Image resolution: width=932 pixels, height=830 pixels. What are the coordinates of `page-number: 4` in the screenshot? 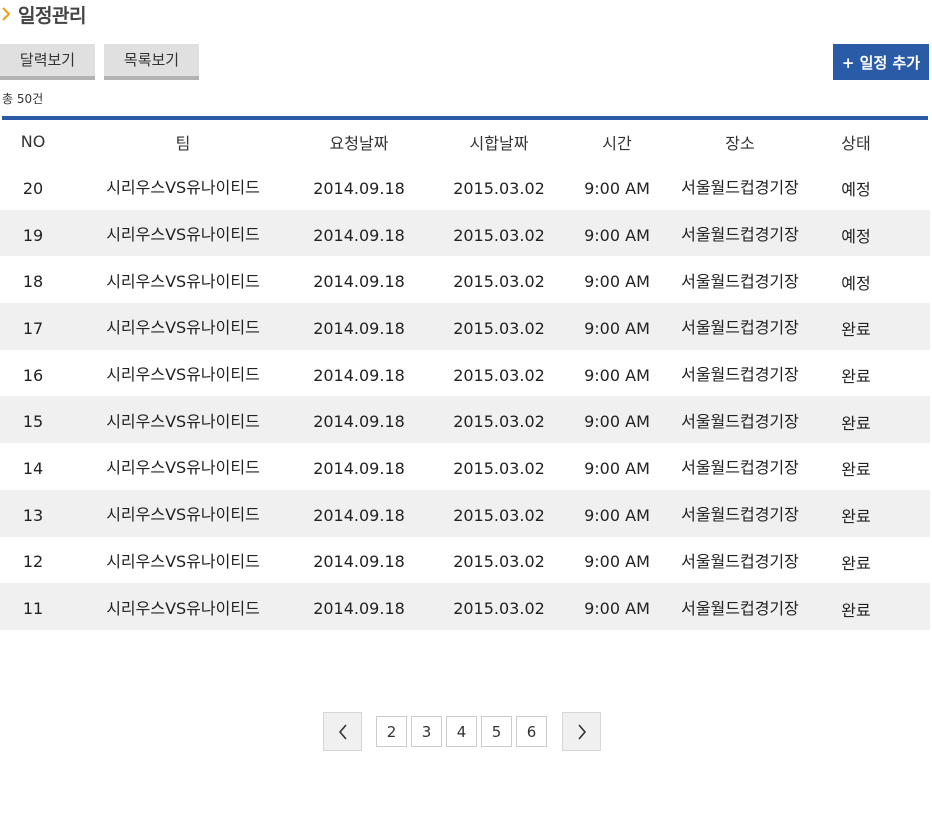 It's located at (461, 731).